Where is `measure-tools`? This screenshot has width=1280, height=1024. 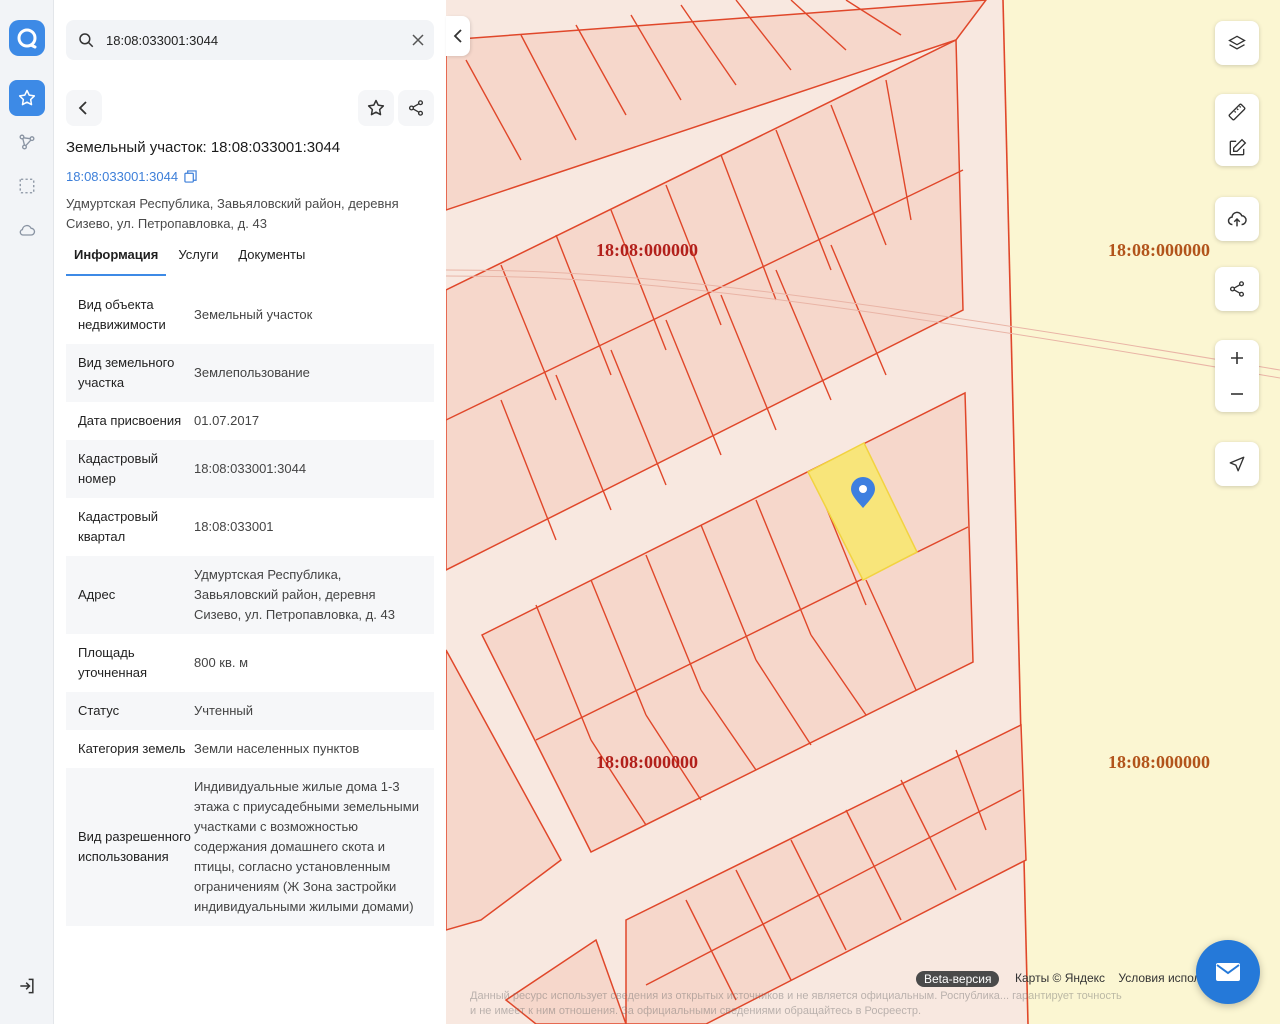
measure-tools is located at coordinates (1237, 130).